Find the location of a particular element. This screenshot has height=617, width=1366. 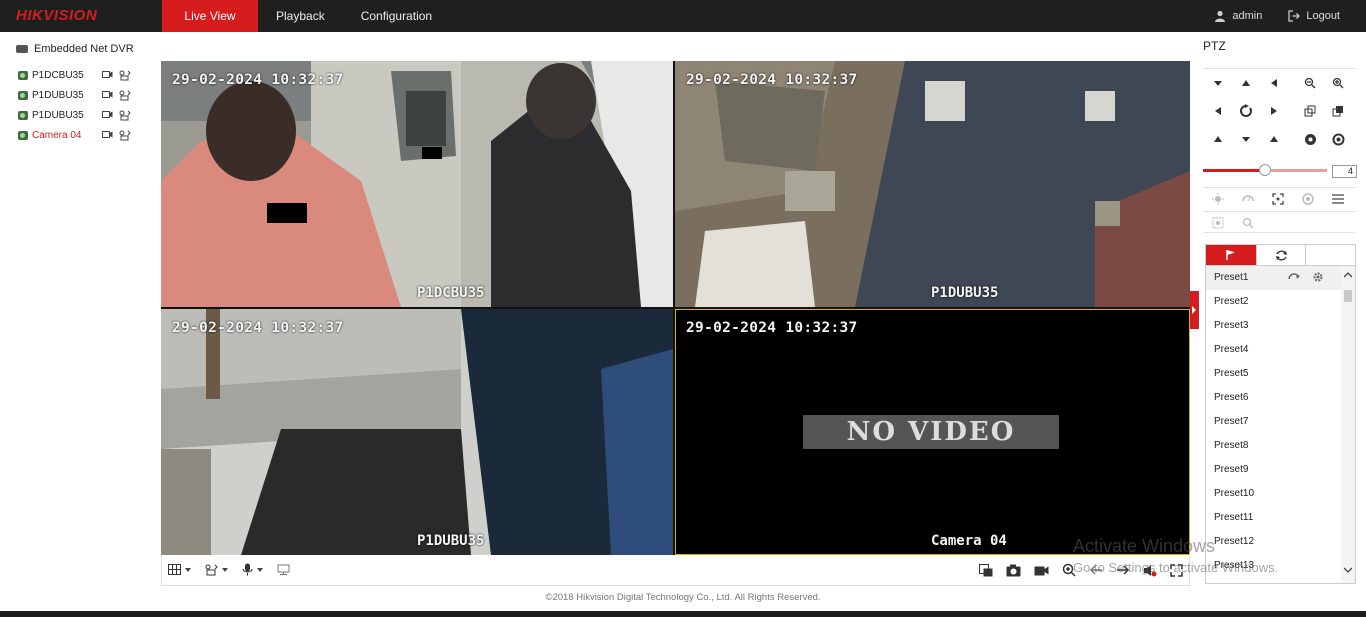

arrow-down-right-icon is located at coordinates (1274, 139).